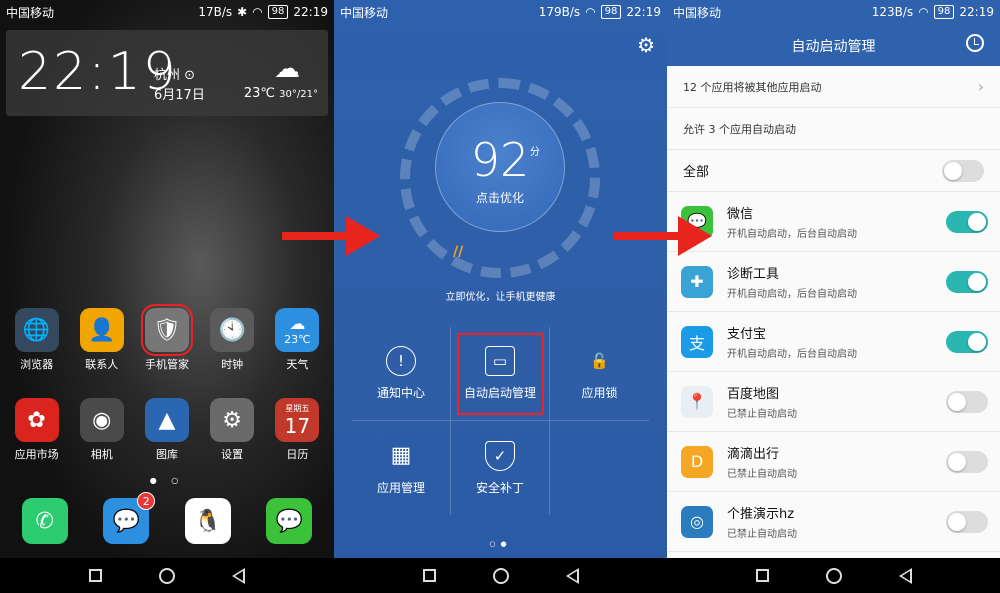  I want to click on settings-gear-icon: ⚙, so click(646, 45).